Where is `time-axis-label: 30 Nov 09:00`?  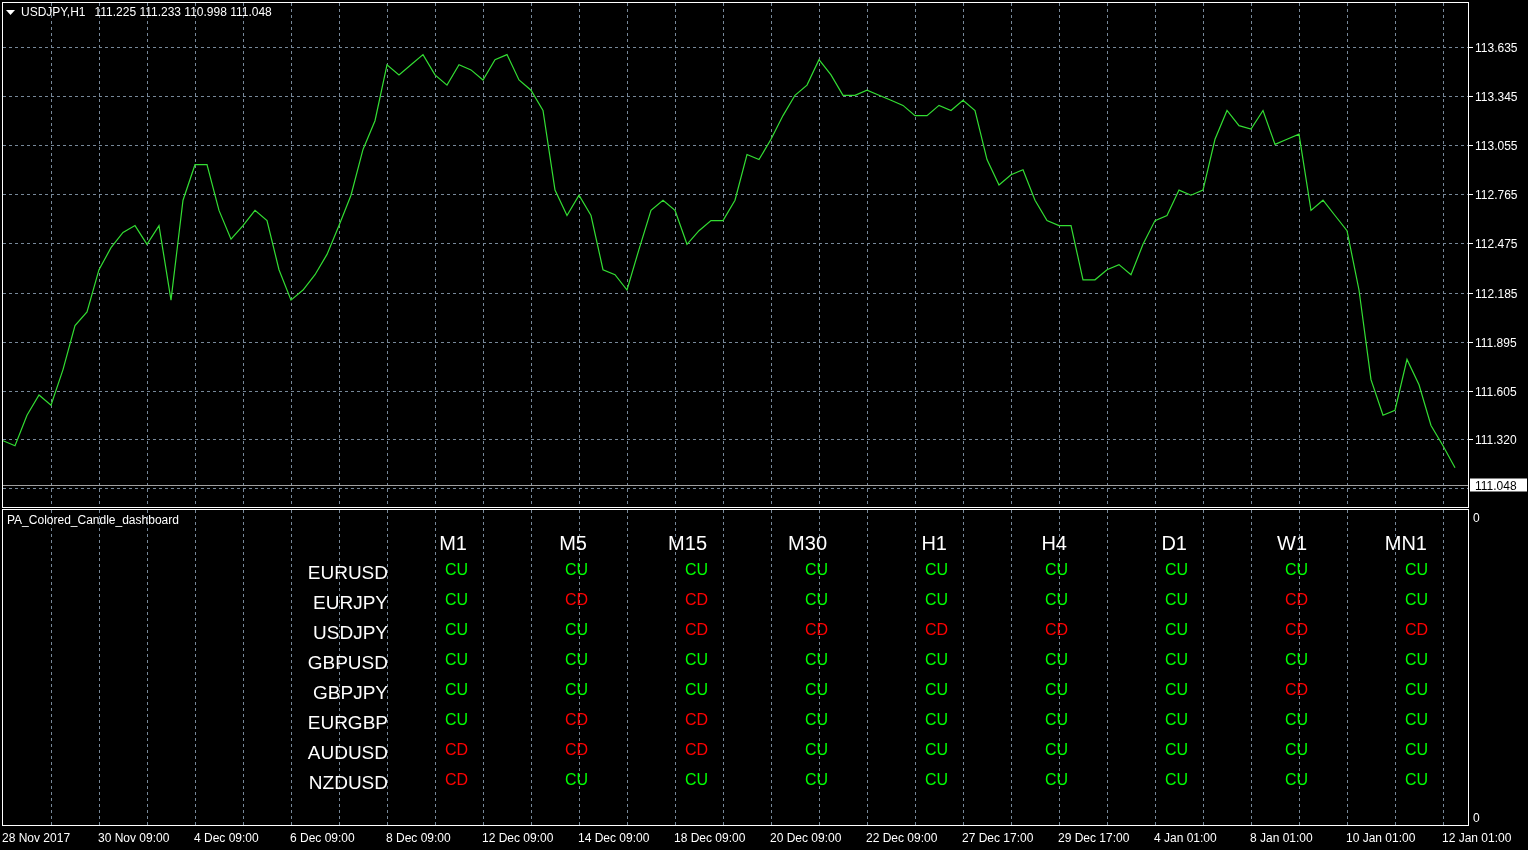
time-axis-label: 30 Nov 09:00 is located at coordinates (134, 838).